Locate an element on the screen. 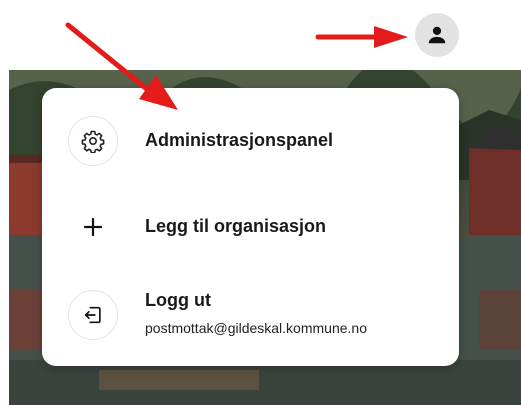  gear-icon is located at coordinates (93, 141).